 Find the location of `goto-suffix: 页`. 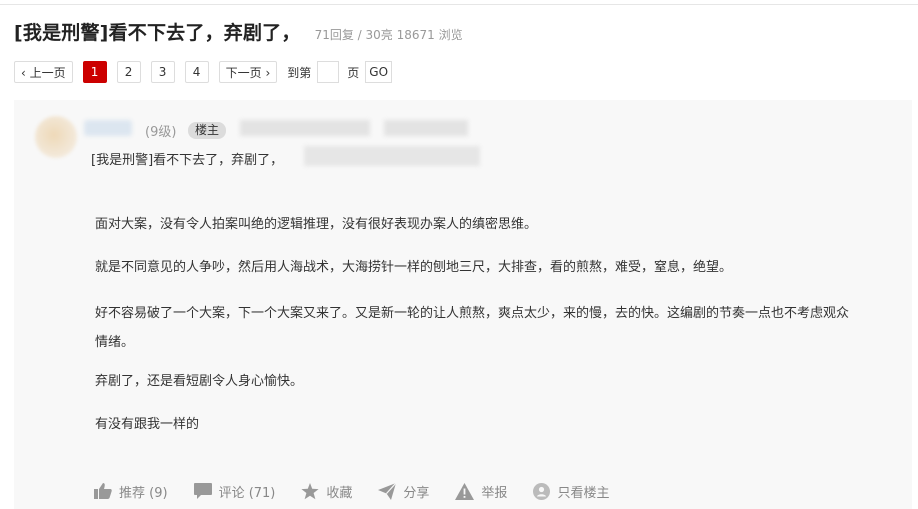

goto-suffix: 页 is located at coordinates (353, 72).